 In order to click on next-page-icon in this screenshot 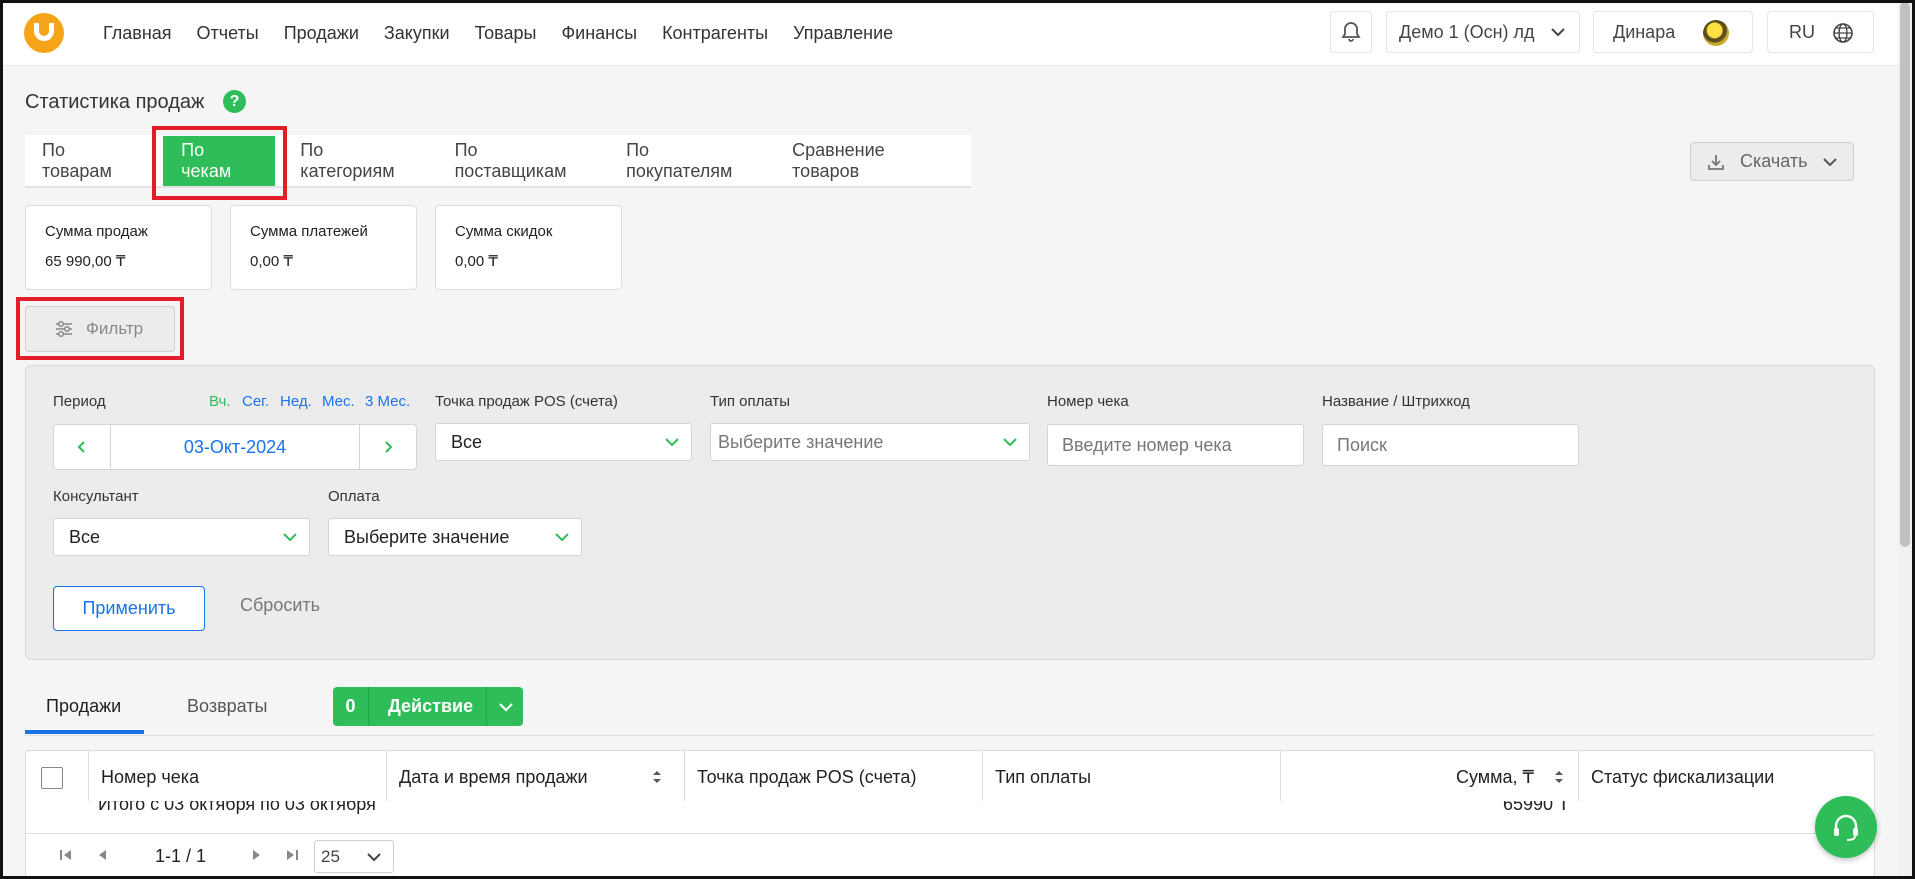, I will do `click(257, 855)`.